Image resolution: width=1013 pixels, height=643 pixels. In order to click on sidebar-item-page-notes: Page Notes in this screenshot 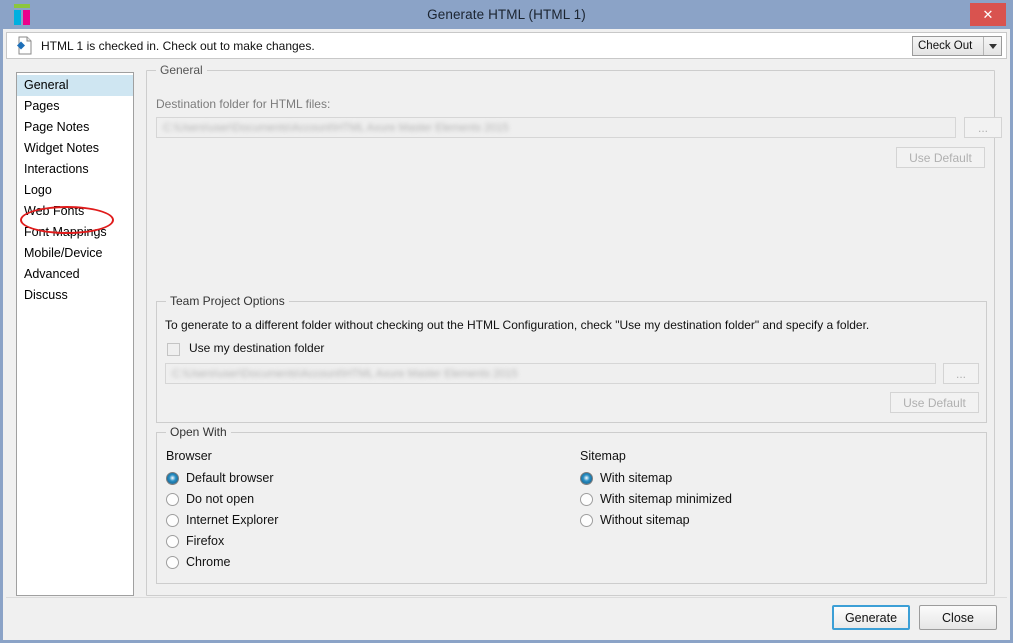, I will do `click(75, 127)`.